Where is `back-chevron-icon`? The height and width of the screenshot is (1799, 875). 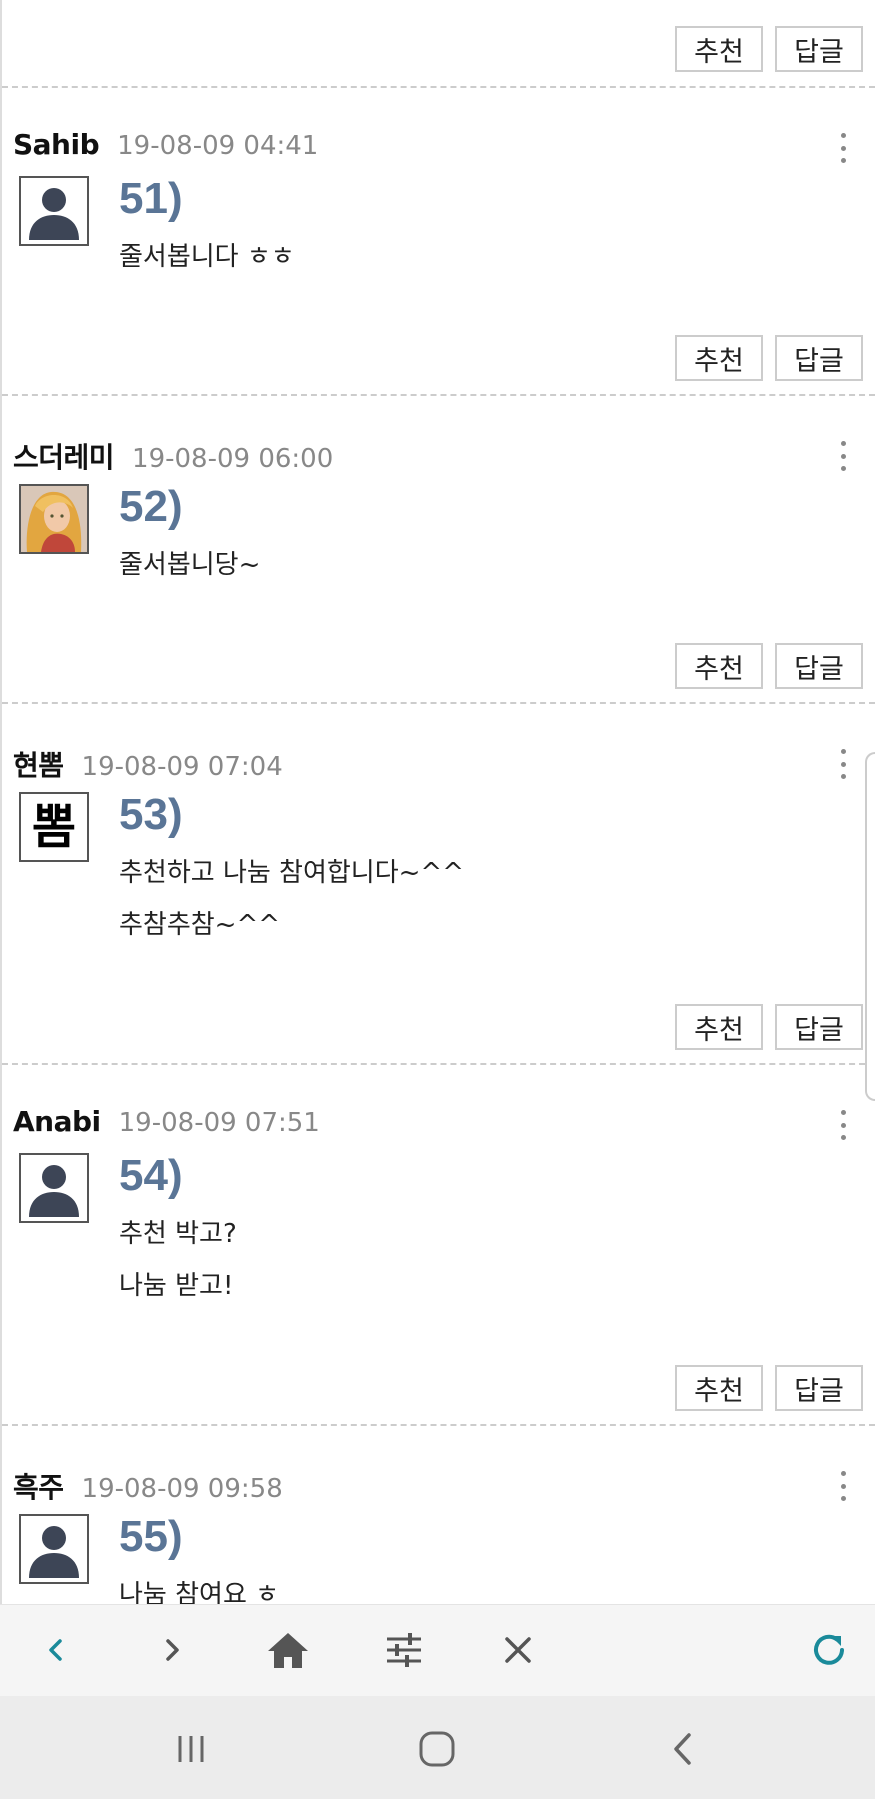 back-chevron-icon is located at coordinates (683, 1749).